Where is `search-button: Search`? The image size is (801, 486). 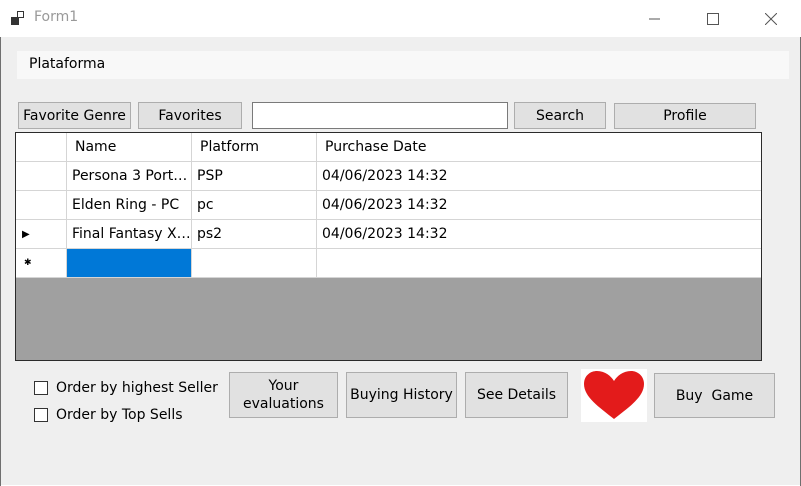 search-button: Search is located at coordinates (560, 115).